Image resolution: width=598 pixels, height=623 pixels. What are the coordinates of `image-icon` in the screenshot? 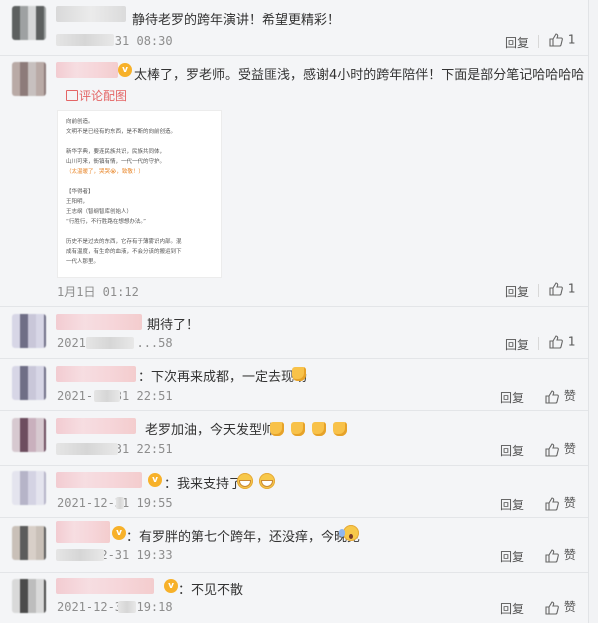 It's located at (72, 95).